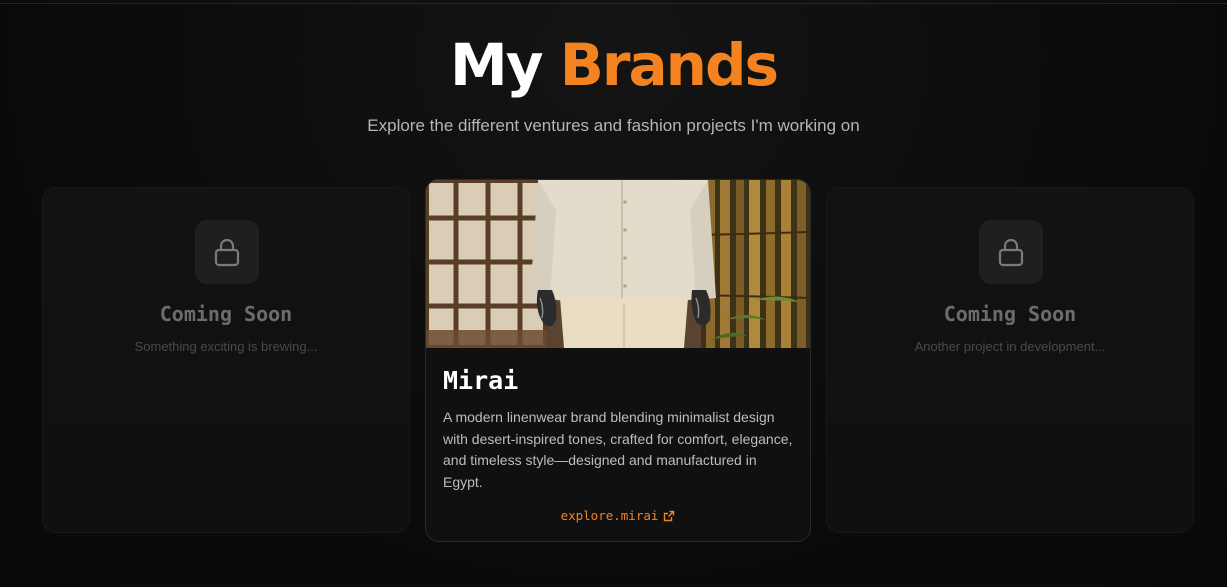 The width and height of the screenshot is (1227, 587). Describe the element at coordinates (487, 264) in the screenshot. I see `shoji-screen` at that location.